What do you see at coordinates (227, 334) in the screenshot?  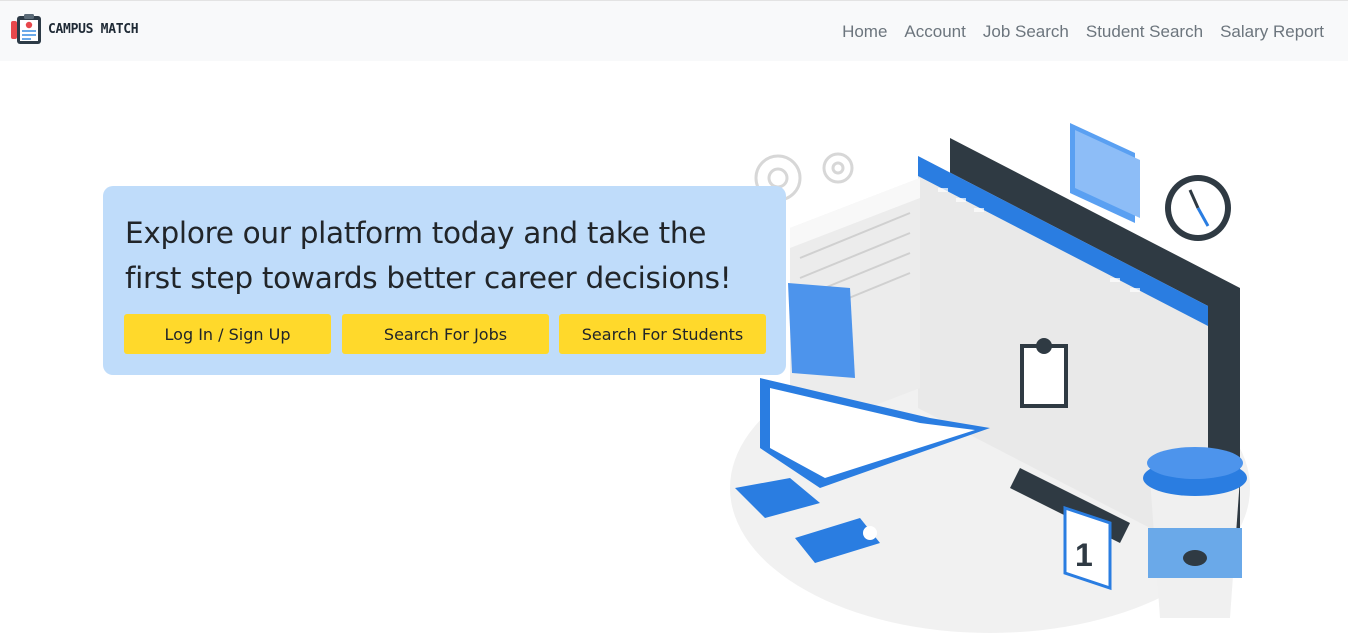 I see `login-signup-button: Log In / Sign Up` at bounding box center [227, 334].